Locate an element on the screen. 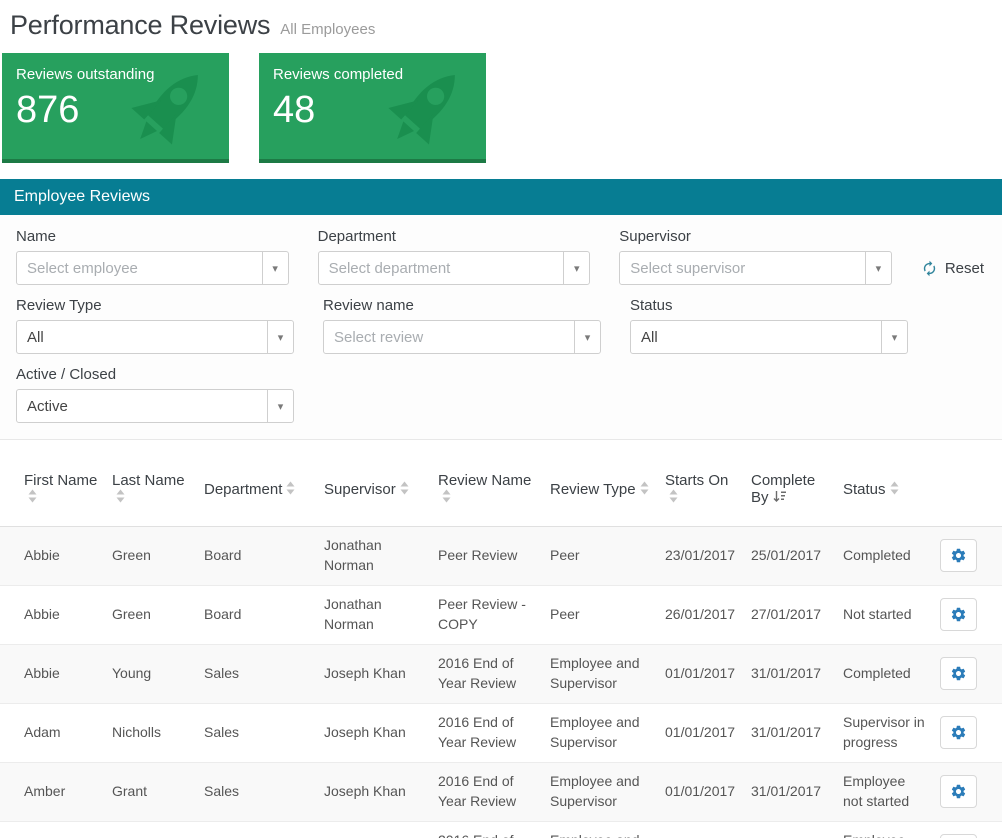 This screenshot has width=1002, height=838. select-value: Active is located at coordinates (47, 406).